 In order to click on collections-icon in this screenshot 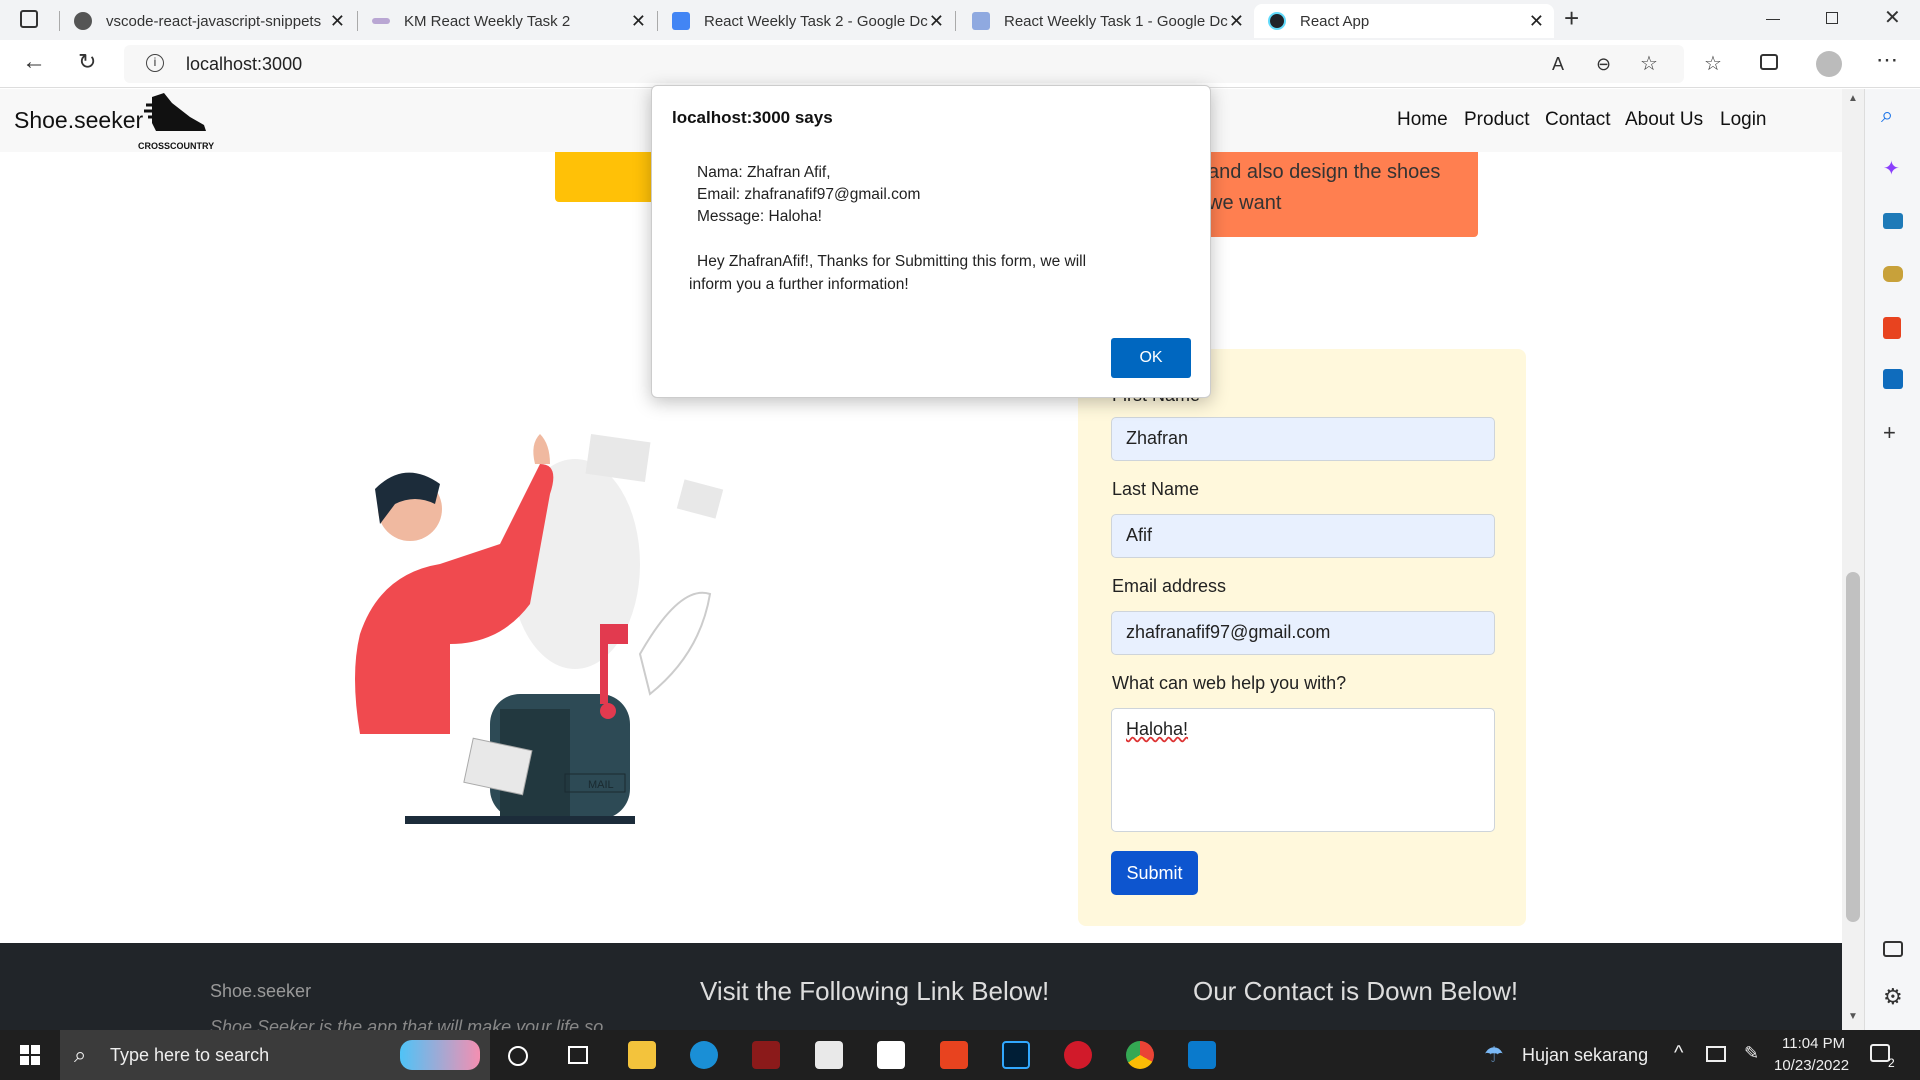, I will do `click(1769, 62)`.